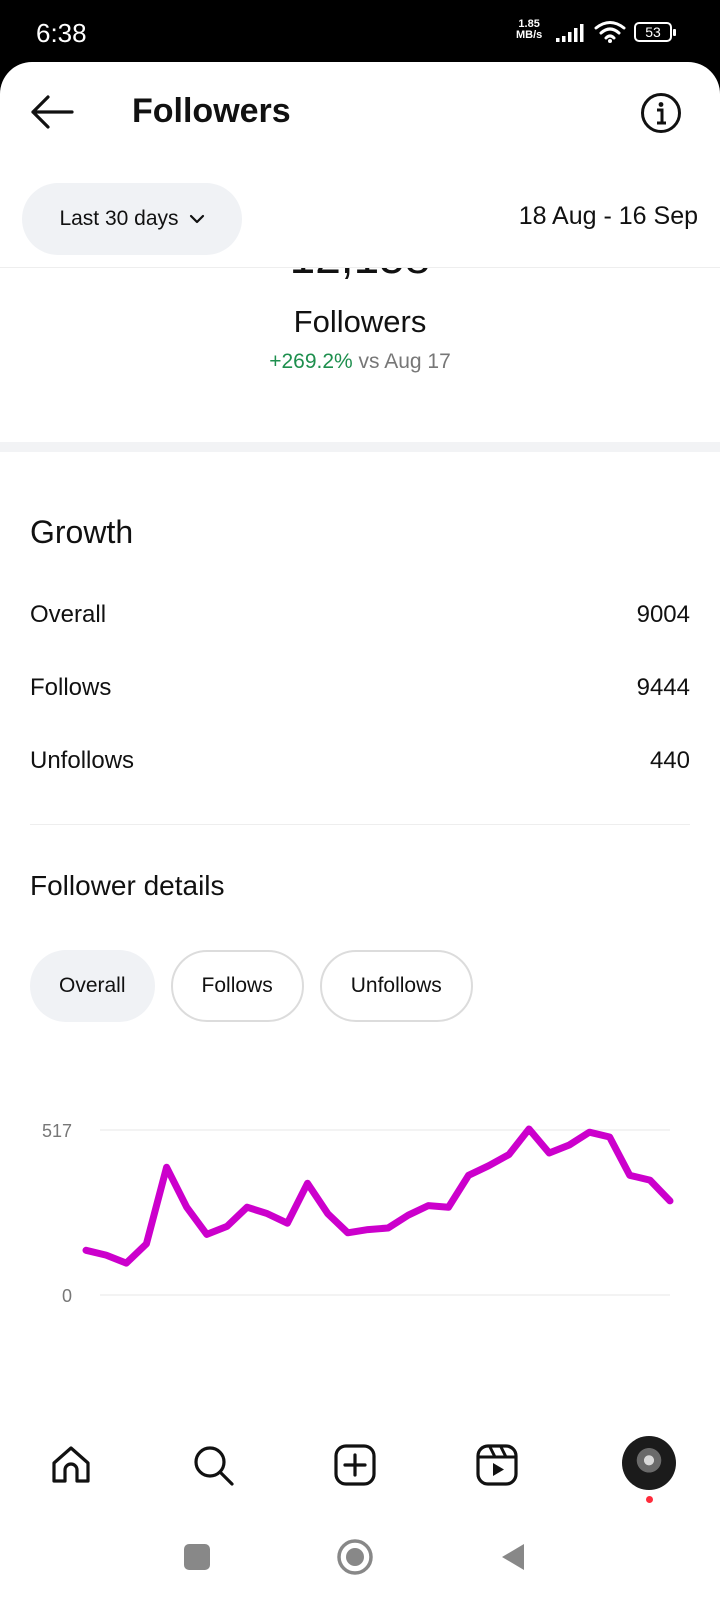  I want to click on section-separator, so click(360, 447).